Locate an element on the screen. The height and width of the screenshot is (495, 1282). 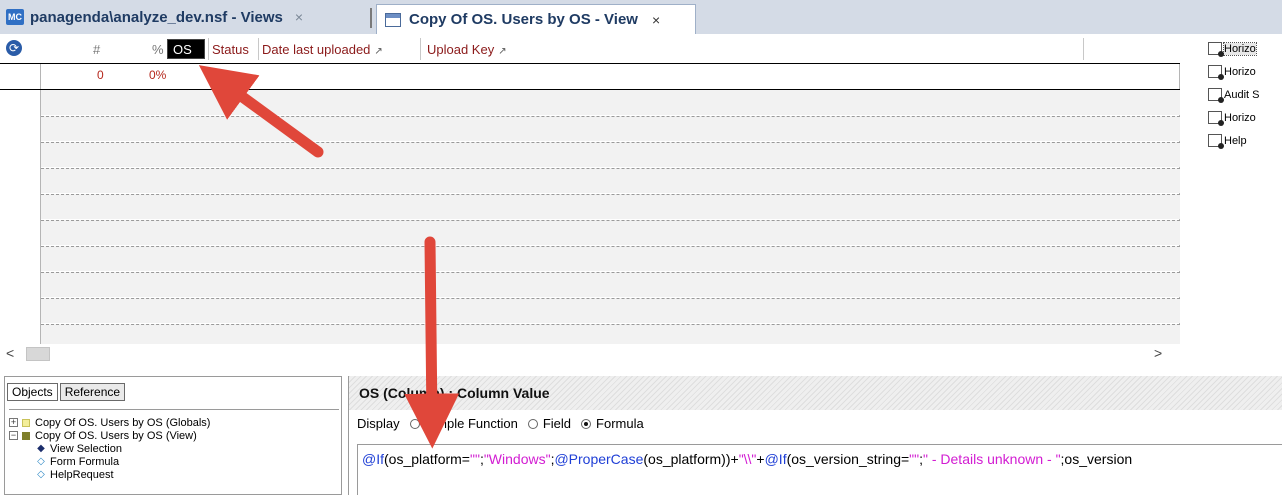
radio-formula: Formula is located at coordinates (612, 423).